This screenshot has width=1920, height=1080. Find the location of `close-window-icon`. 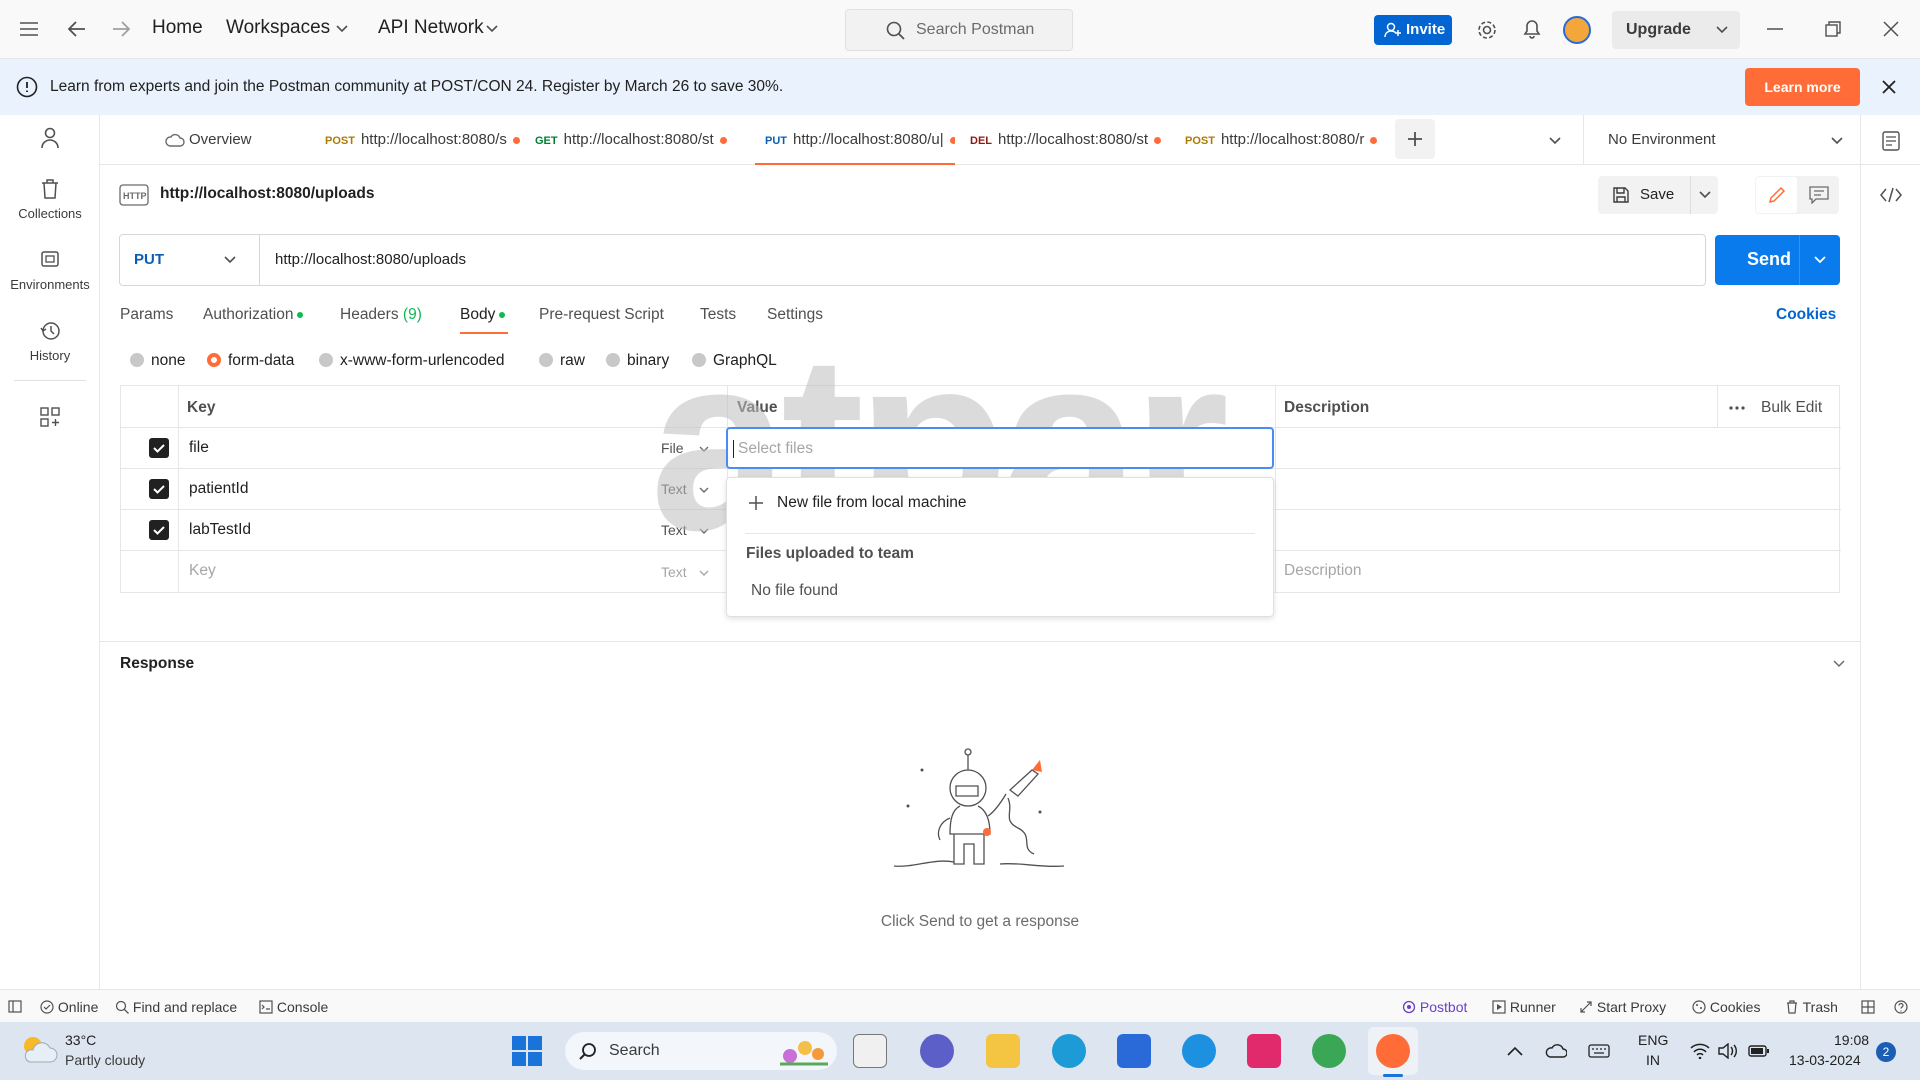

close-window-icon is located at coordinates (1891, 29).